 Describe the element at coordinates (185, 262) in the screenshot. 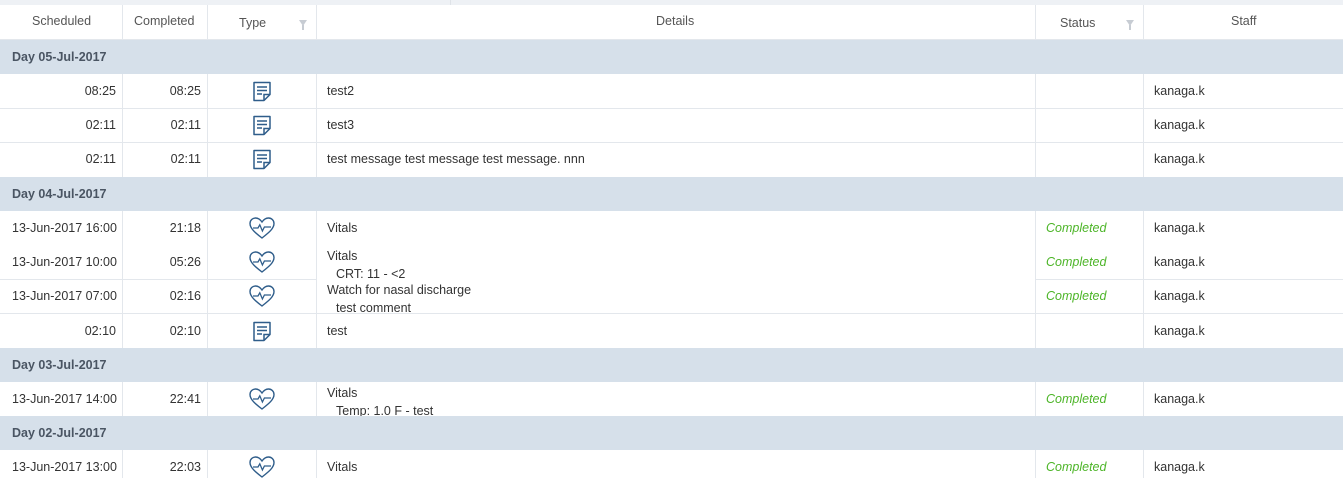

I see `completed-cell: 05:26` at that location.